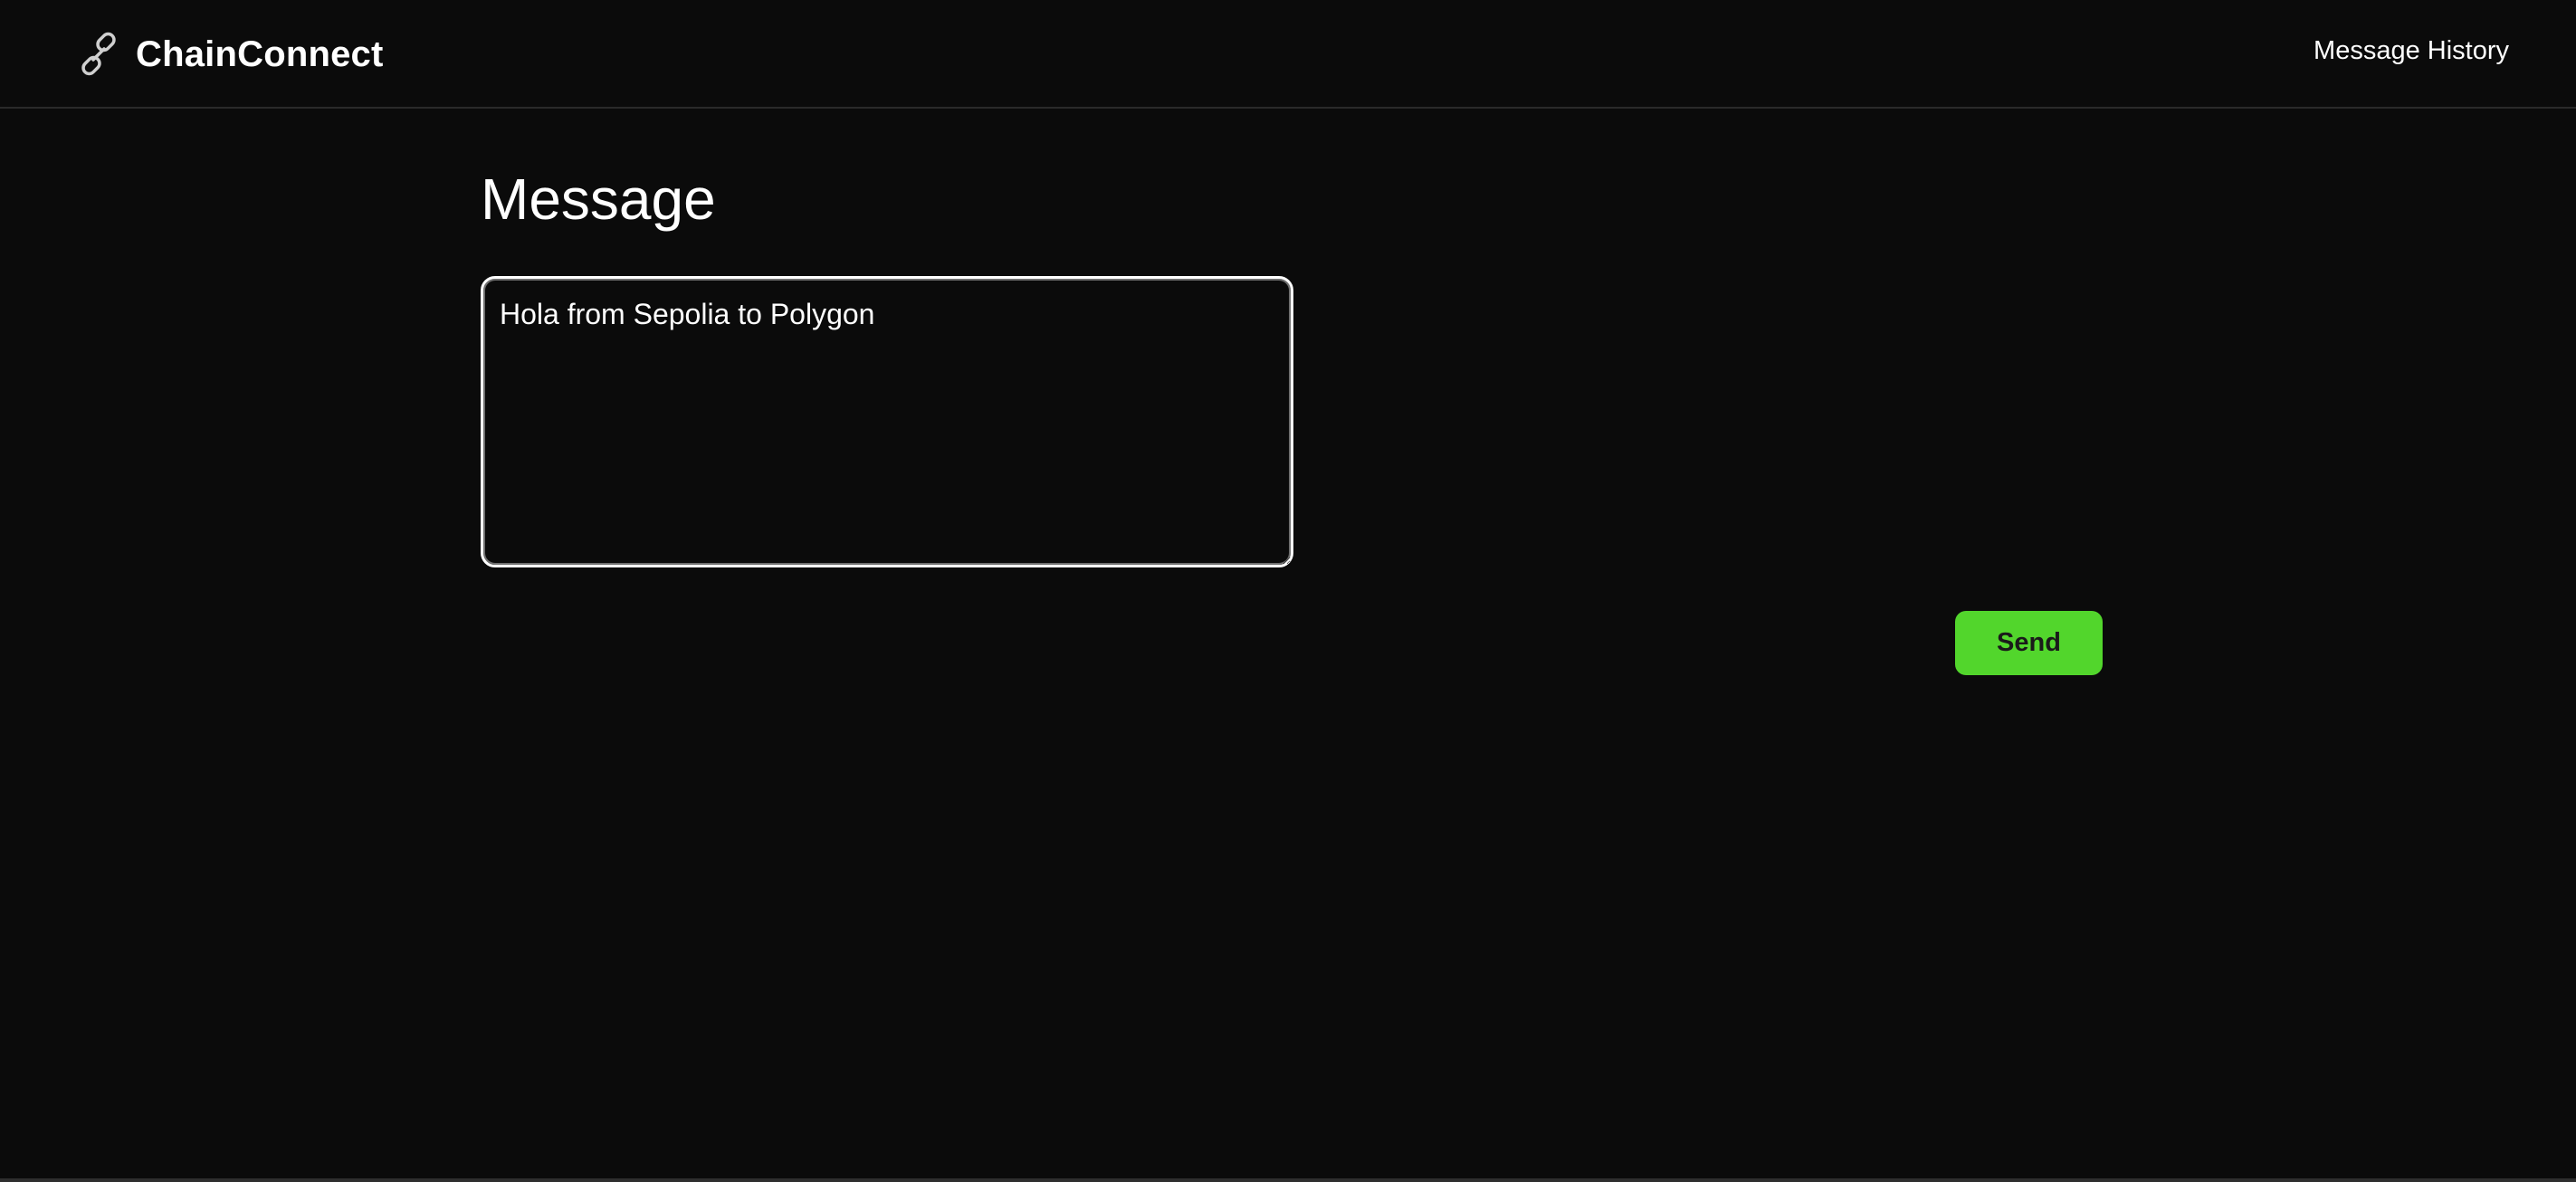  I want to click on page-title: Message, so click(598, 199).